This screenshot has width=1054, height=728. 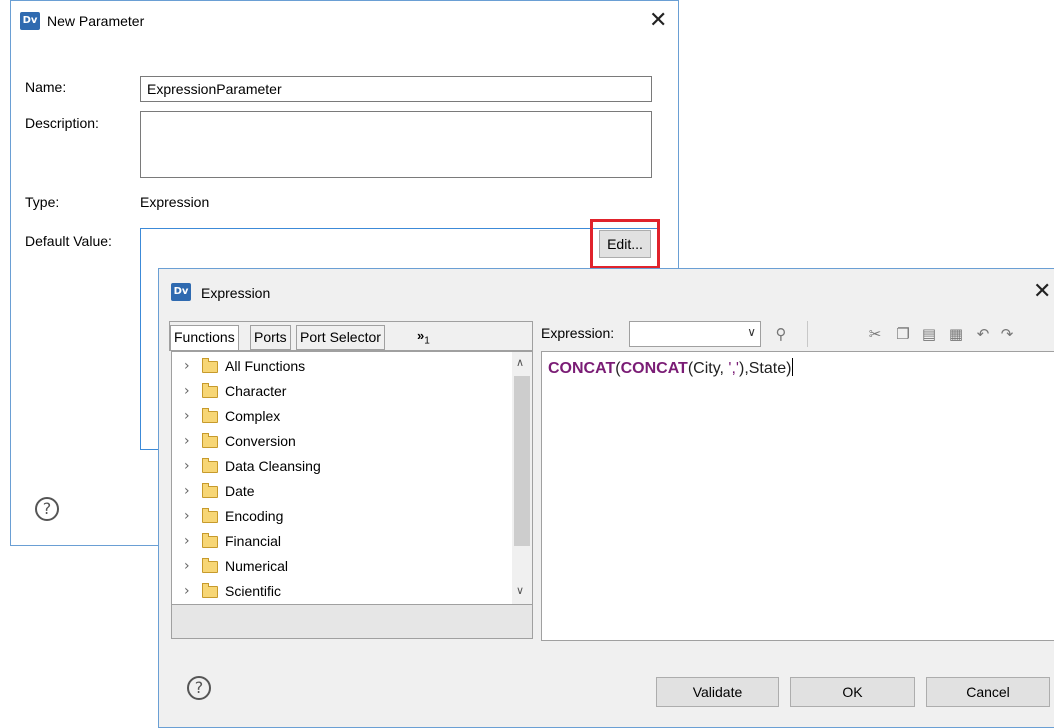 What do you see at coordinates (781, 334) in the screenshot?
I see `binoculars-icon: ⚲` at bounding box center [781, 334].